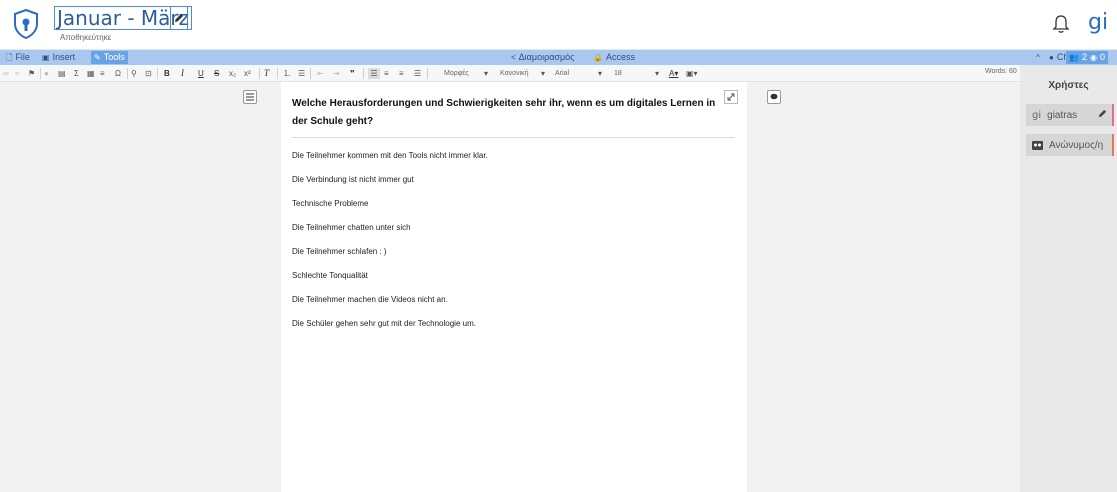 Image resolution: width=1117 pixels, height=492 pixels. Describe the element at coordinates (64, 57) in the screenshot. I see `menu-insert-label: Insert` at that location.